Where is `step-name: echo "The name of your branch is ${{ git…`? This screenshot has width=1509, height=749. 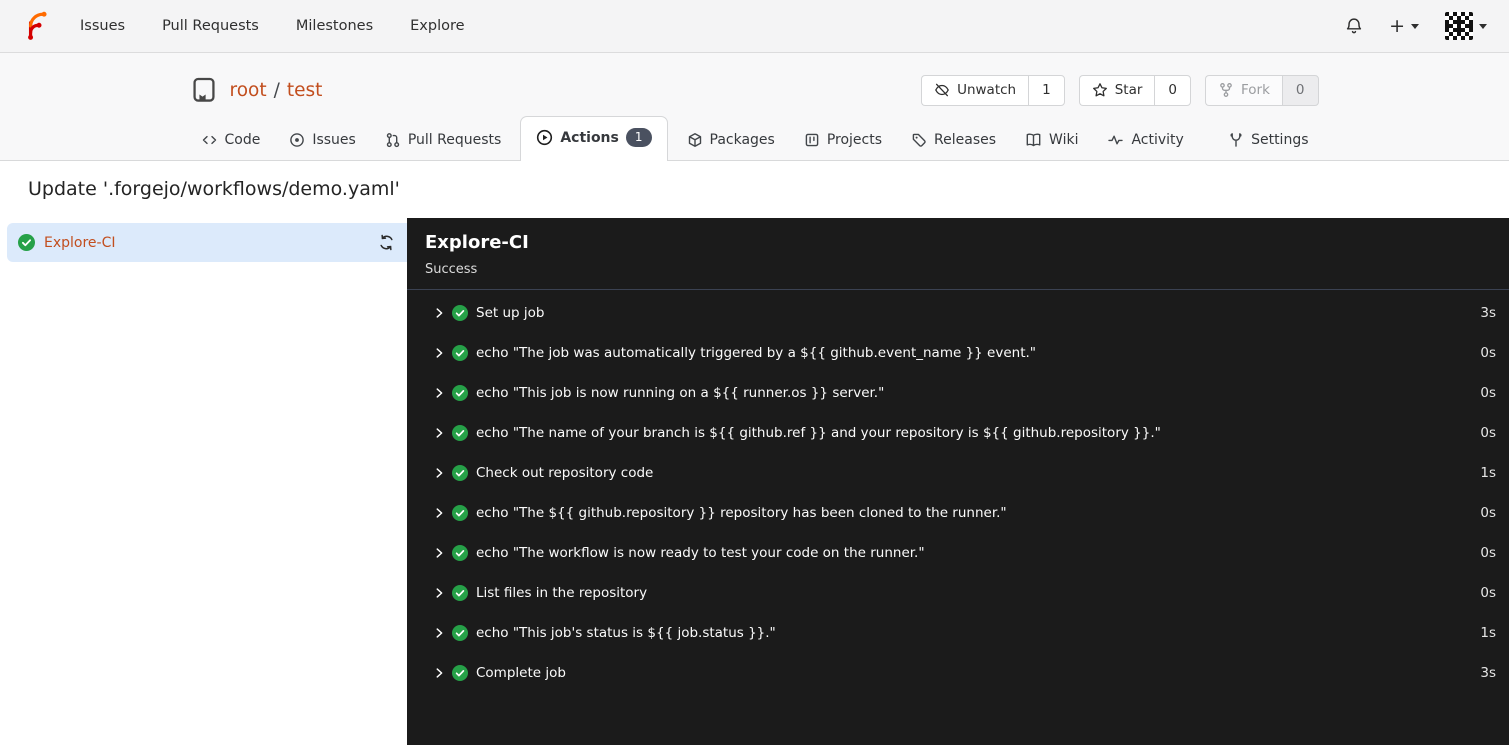 step-name: echo "The name of your branch is ${{ git… is located at coordinates (818, 433).